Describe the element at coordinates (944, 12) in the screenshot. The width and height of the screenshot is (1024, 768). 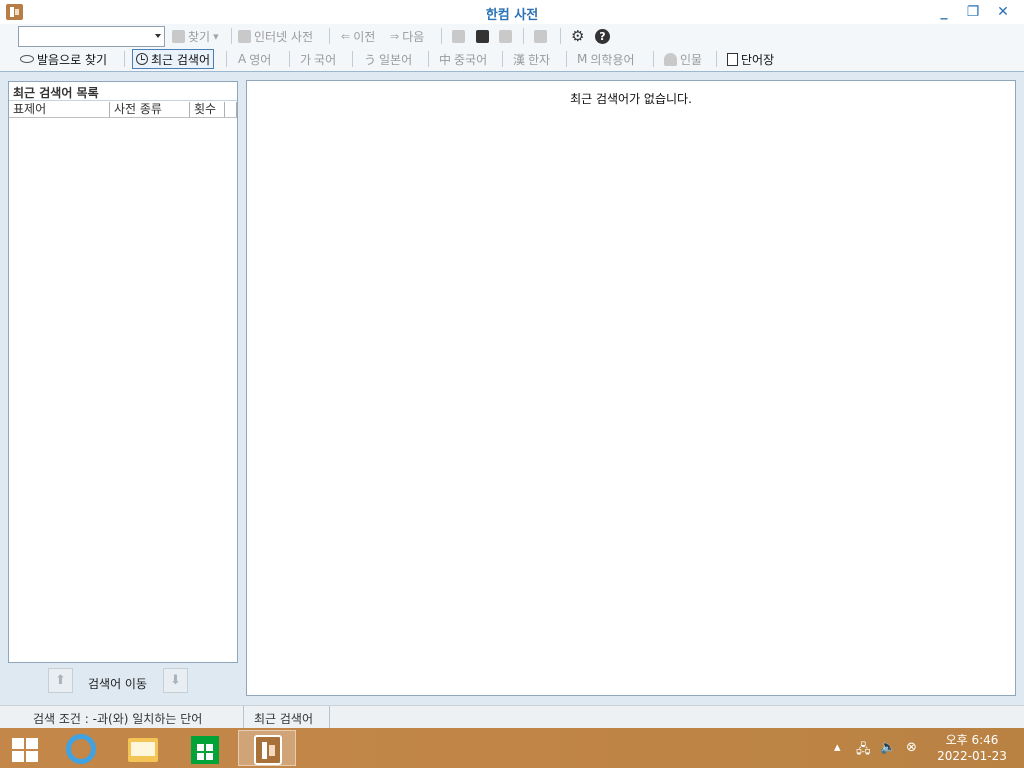
I see `minimize-button: _` at that location.